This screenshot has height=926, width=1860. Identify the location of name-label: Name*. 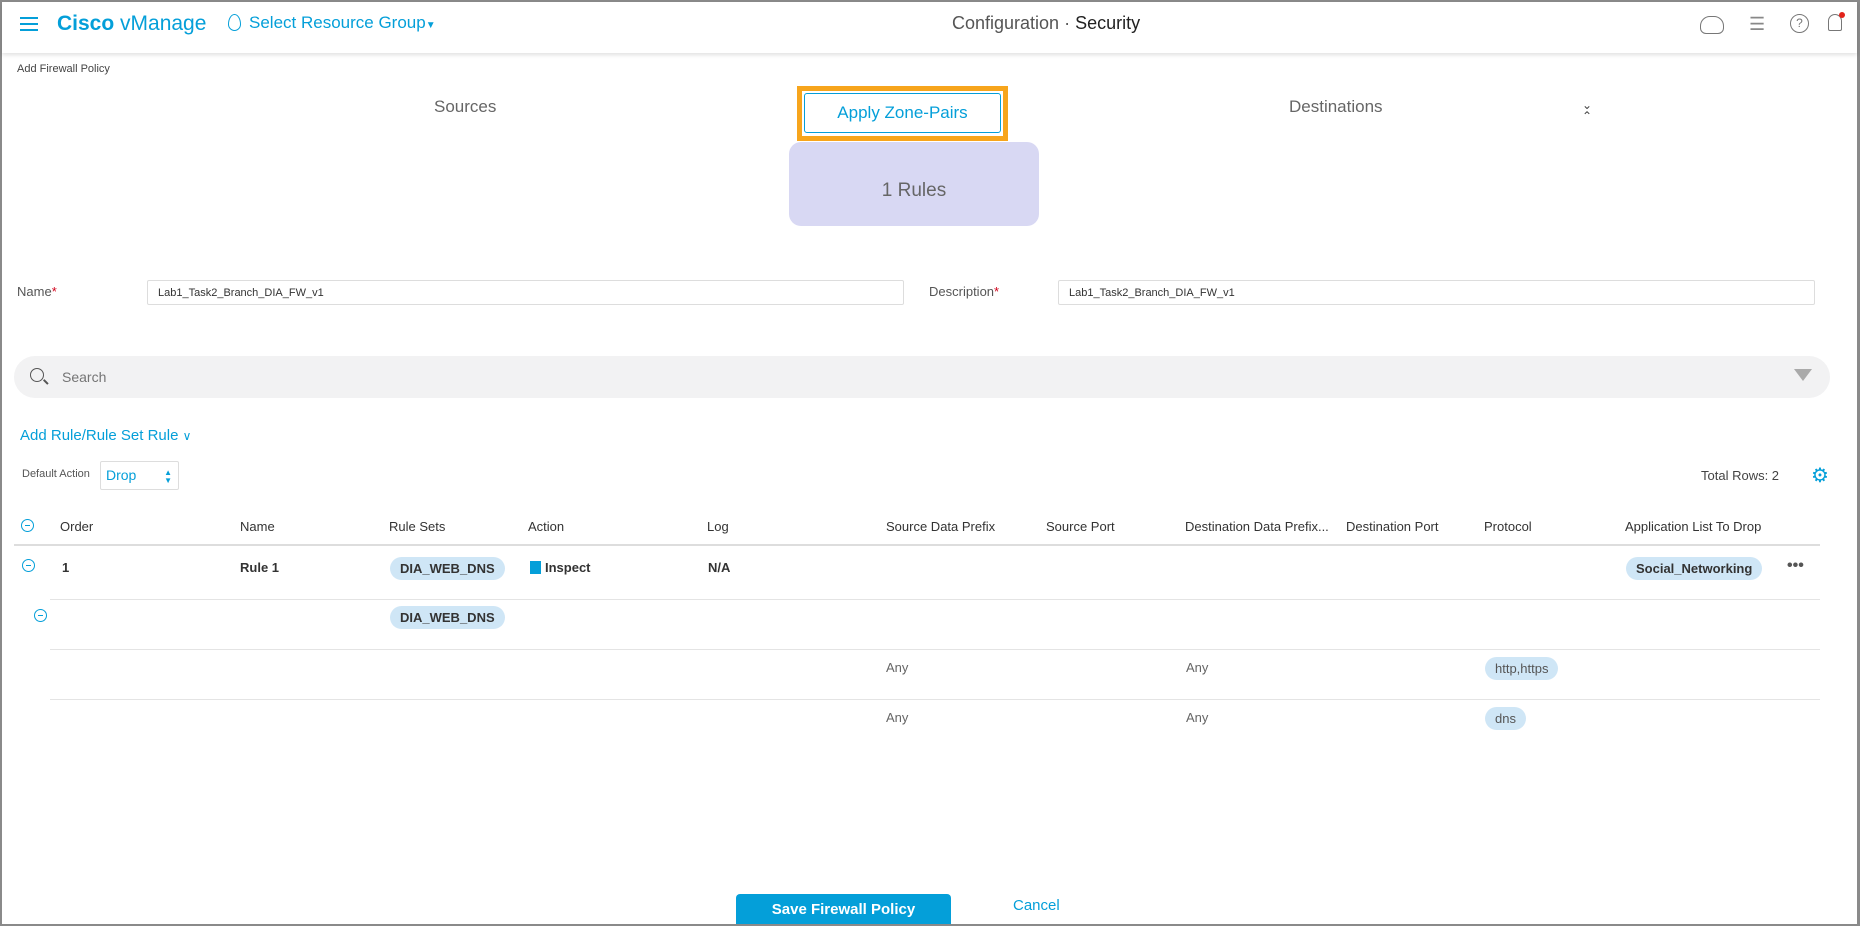
(37, 291).